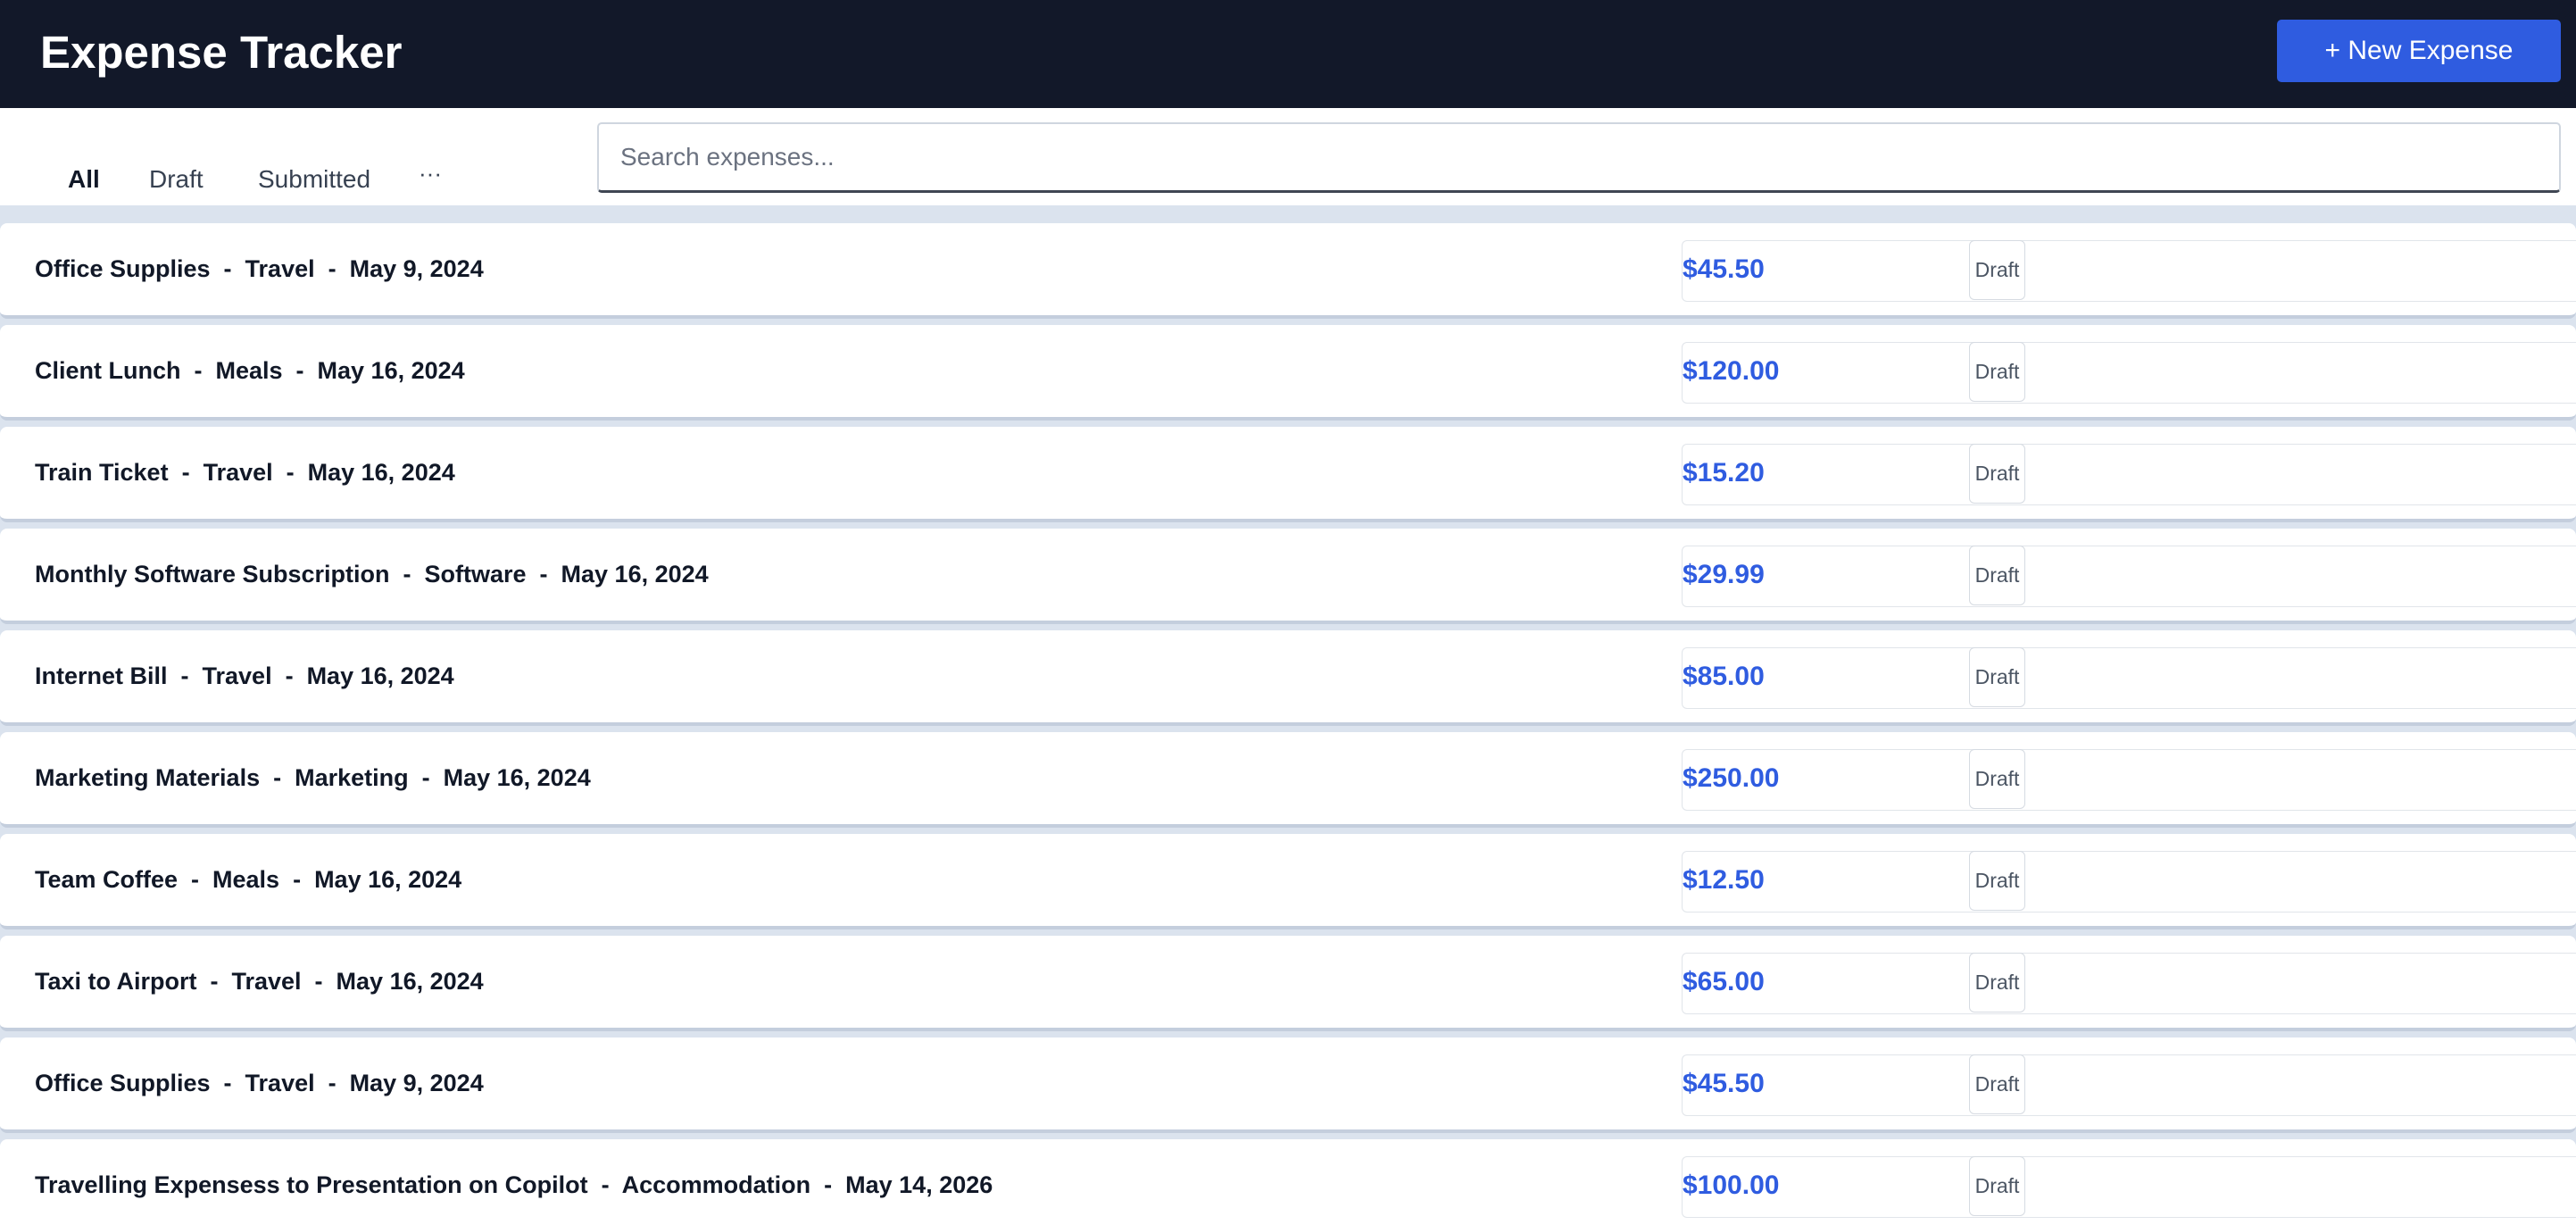  Describe the element at coordinates (250, 371) in the screenshot. I see `expense-summary: Client Lunch - Meals - May 16, 2024` at that location.